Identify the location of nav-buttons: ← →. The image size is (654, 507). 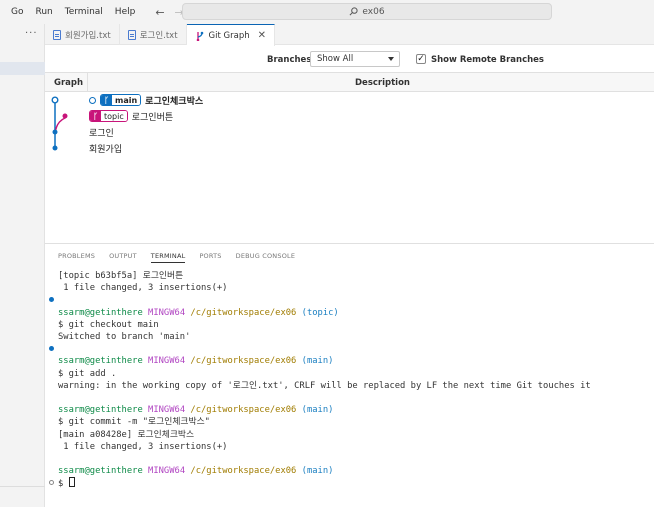
(169, 12).